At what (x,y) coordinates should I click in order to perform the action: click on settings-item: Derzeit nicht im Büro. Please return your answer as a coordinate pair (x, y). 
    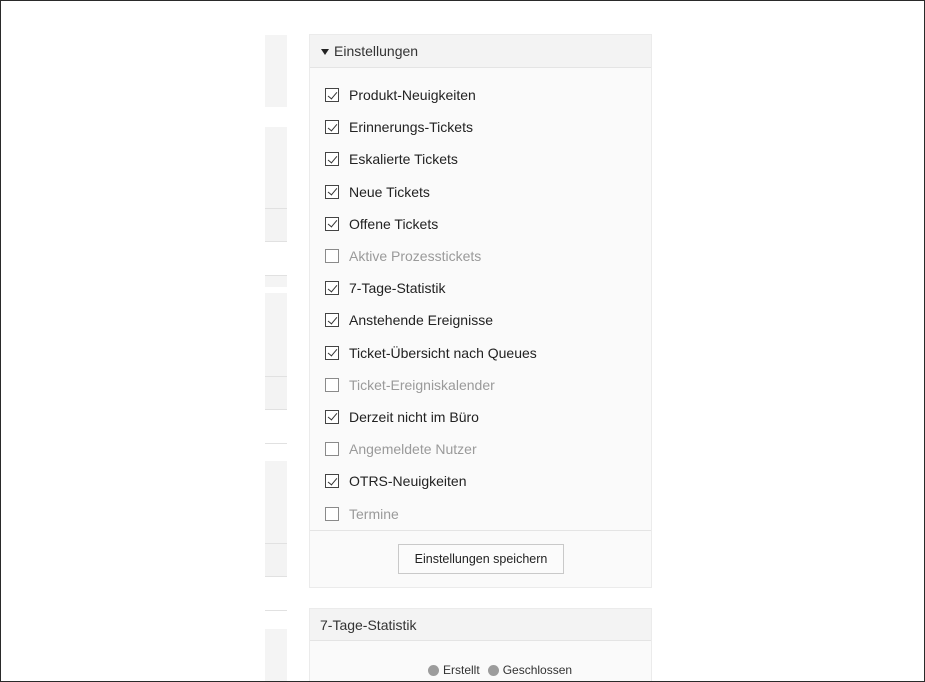
    Looking at the image, I should click on (431, 417).